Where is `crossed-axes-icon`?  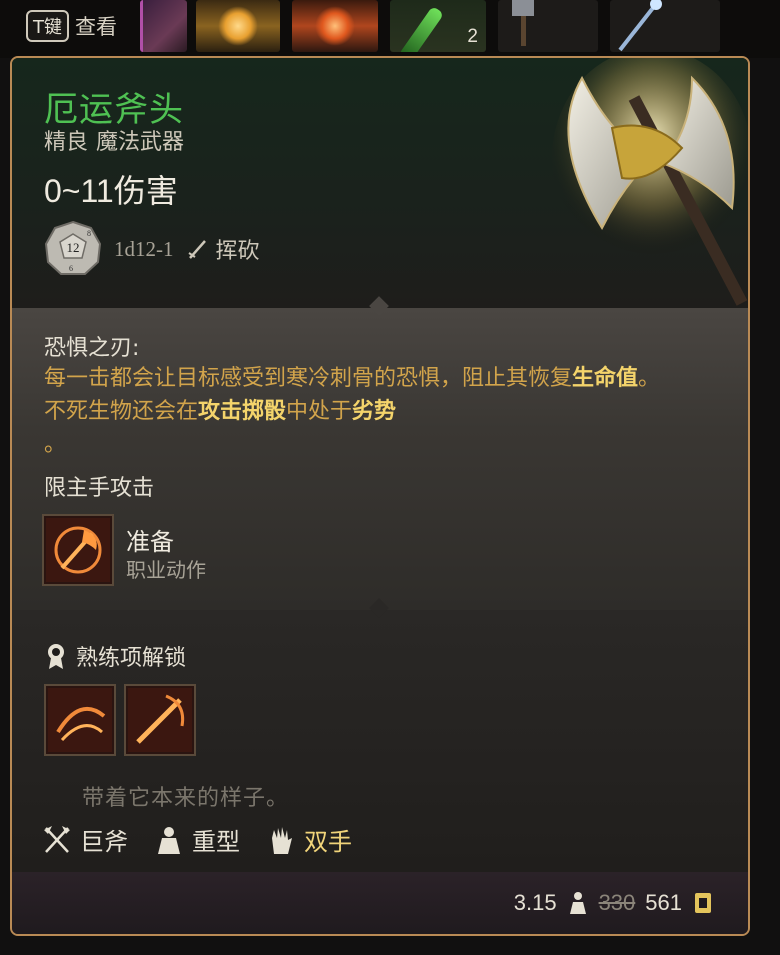
crossed-axes-icon is located at coordinates (57, 839).